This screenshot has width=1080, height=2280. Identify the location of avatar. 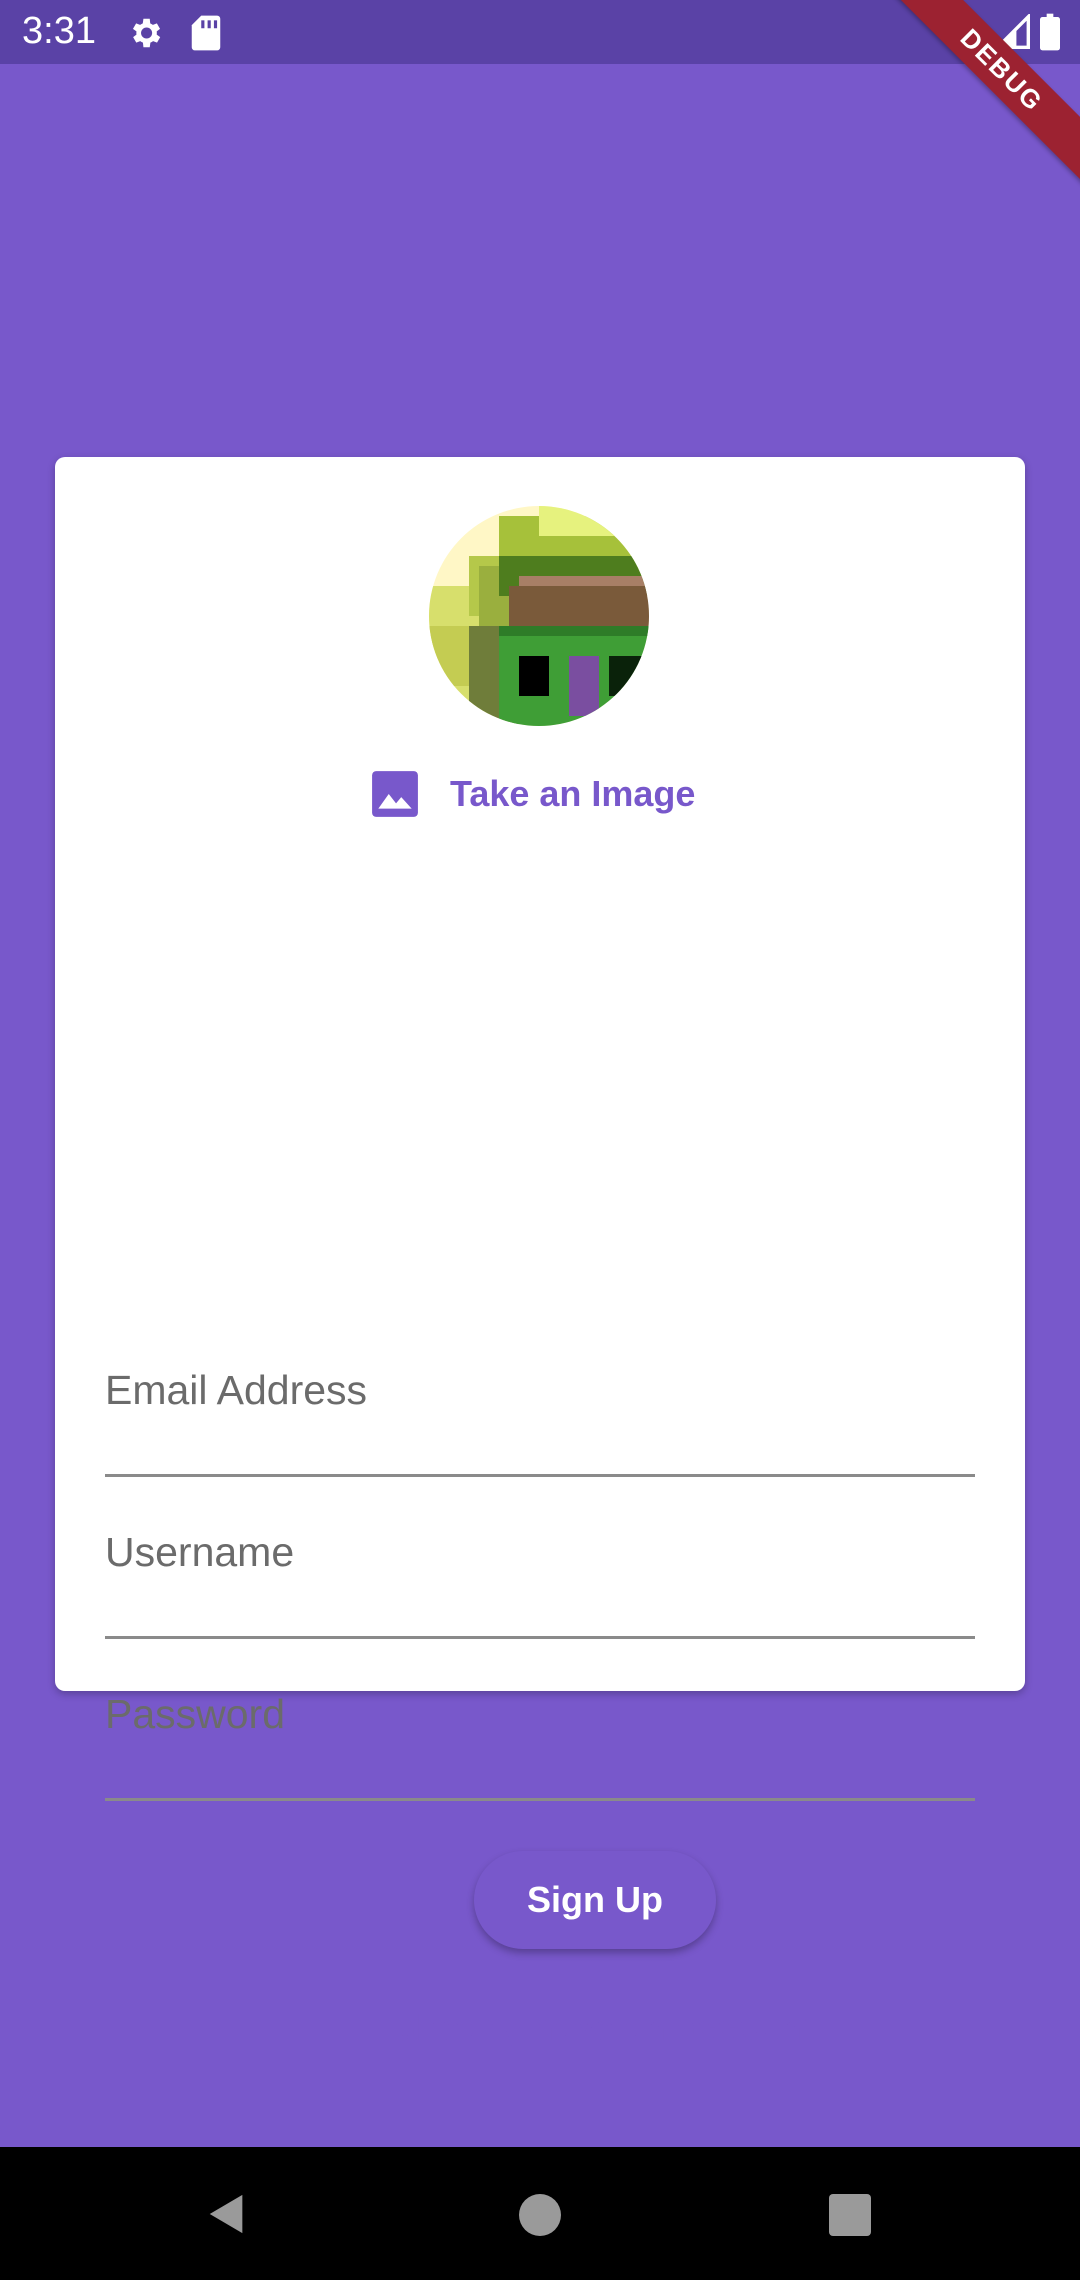
(539, 616).